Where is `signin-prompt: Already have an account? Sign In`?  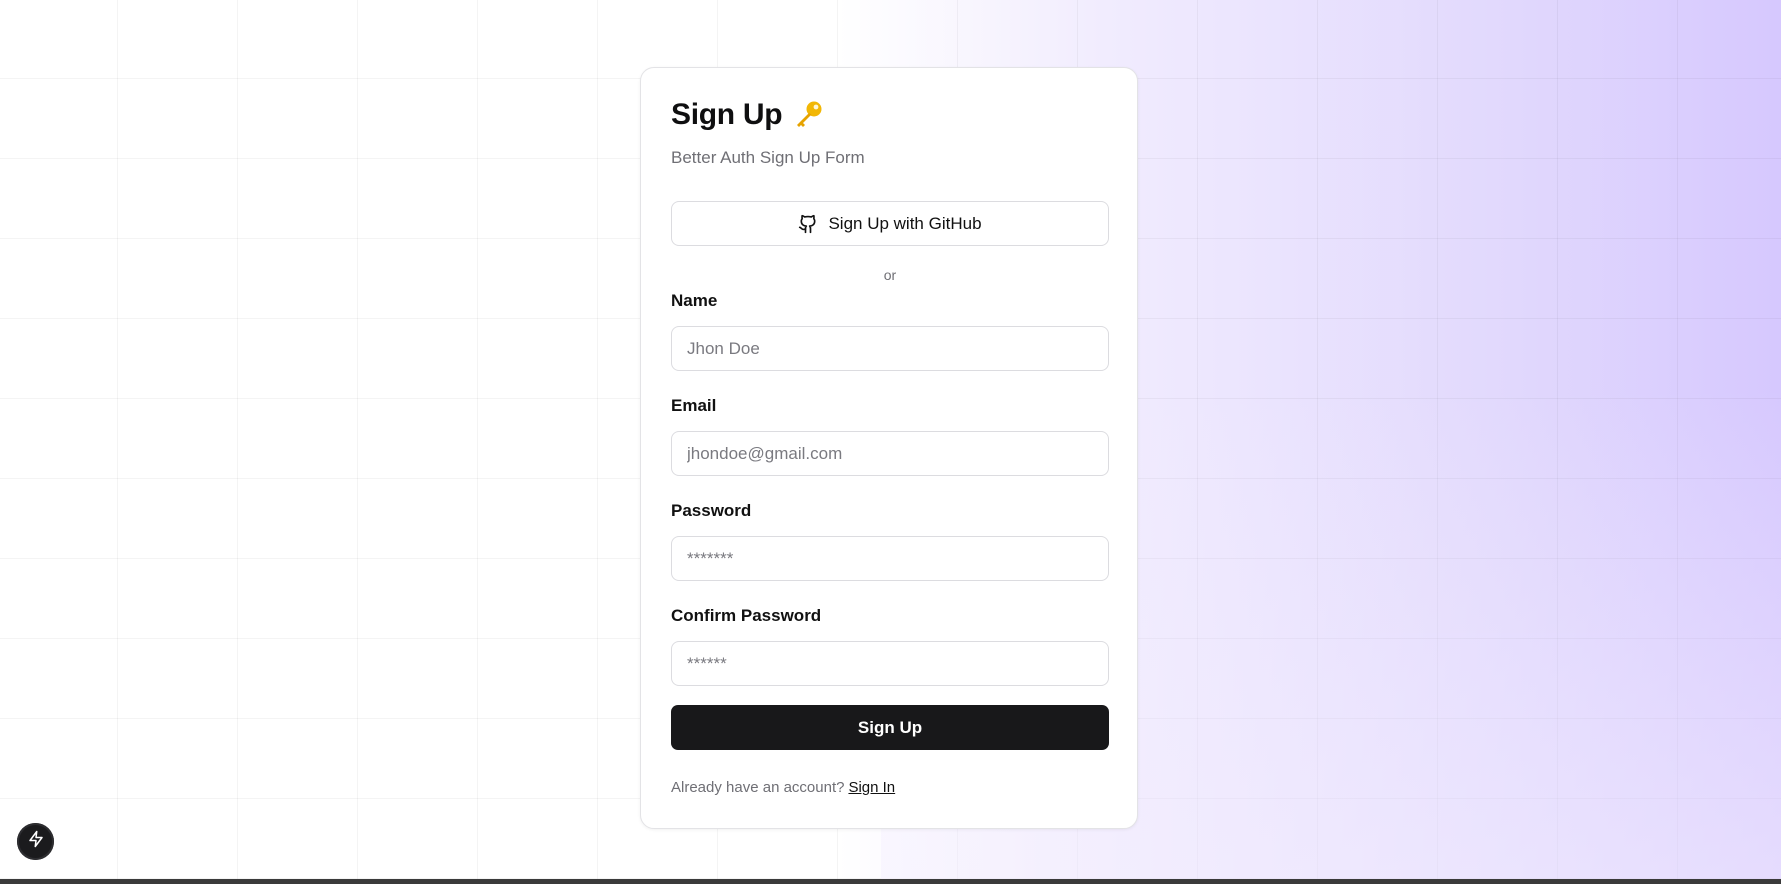 signin-prompt: Already have an account? Sign In is located at coordinates (783, 787).